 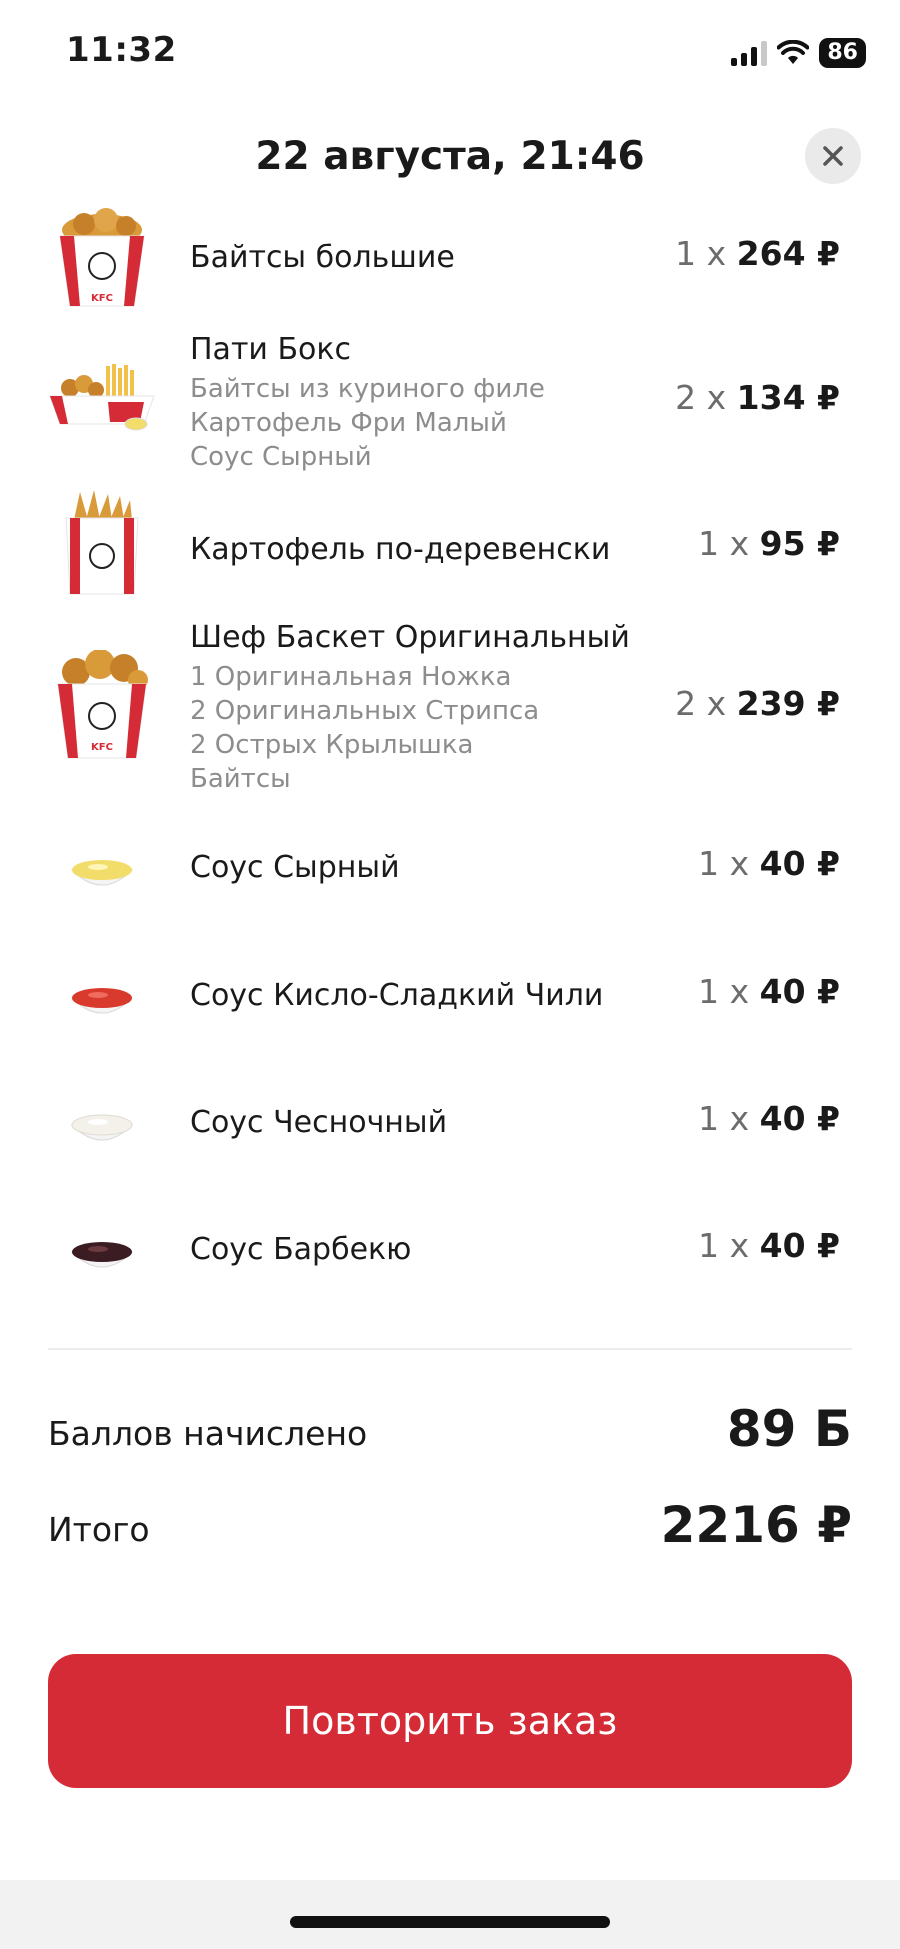 I want to click on item-quantity-price: 1 x 95 ₽, so click(x=769, y=543).